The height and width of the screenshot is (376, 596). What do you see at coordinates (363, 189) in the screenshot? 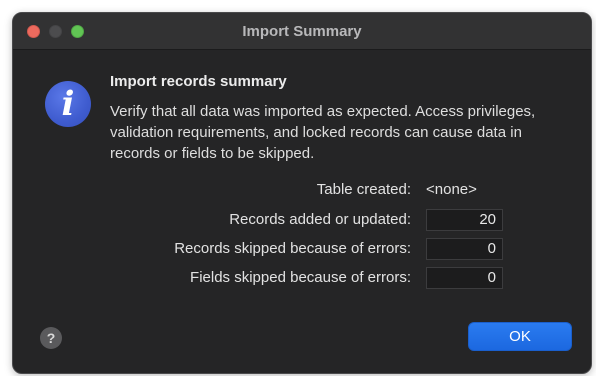
I see `table-created-label: Table created:` at bounding box center [363, 189].